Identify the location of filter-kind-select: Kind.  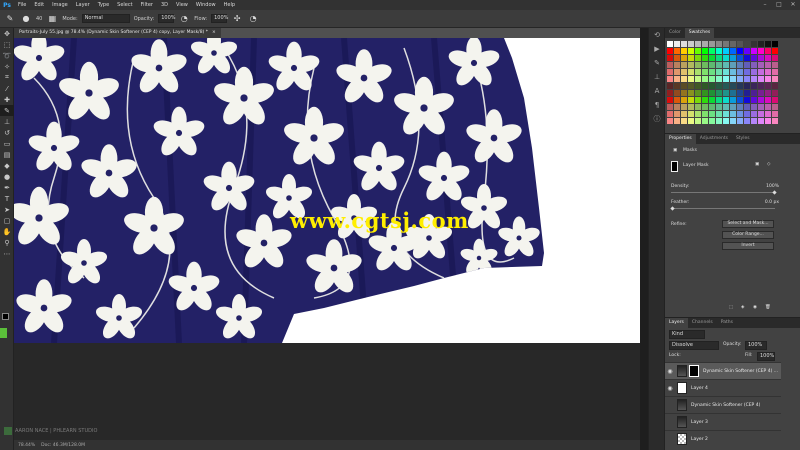
(687, 334).